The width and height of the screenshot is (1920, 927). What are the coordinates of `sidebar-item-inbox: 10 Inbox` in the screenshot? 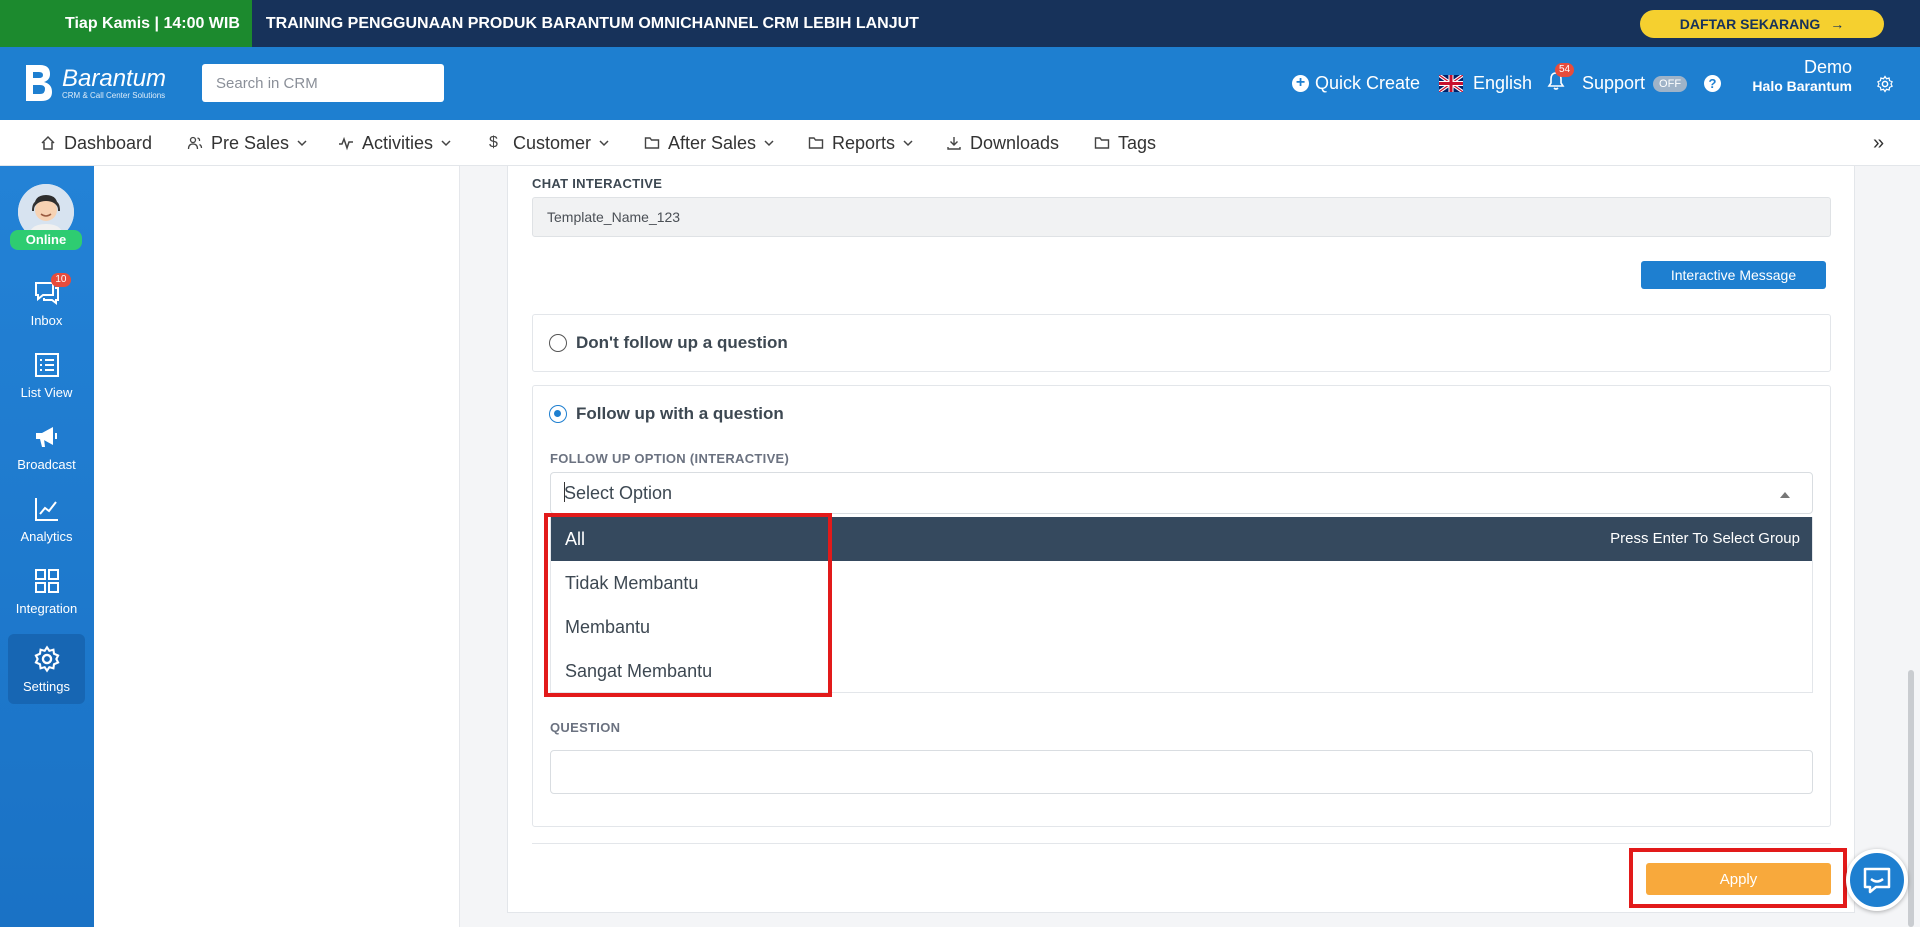 It's located at (46, 303).